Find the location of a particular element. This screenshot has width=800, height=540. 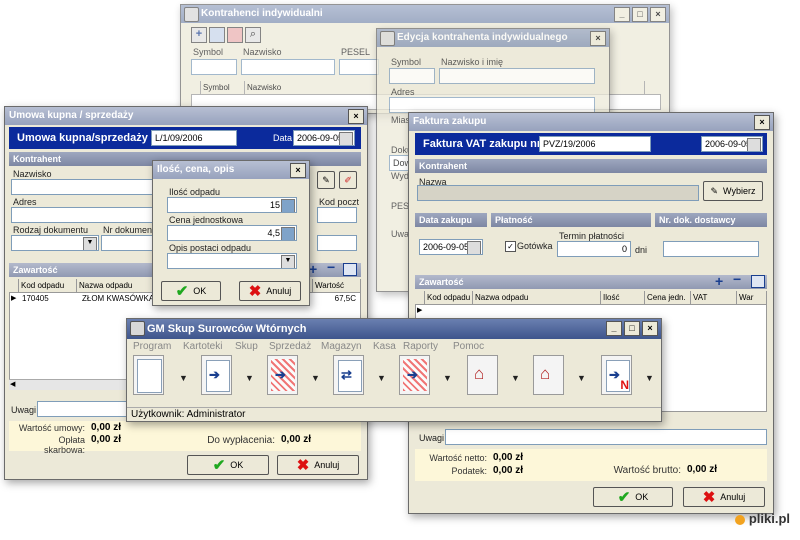

umowa-date-input: 2006-09-05 is located at coordinates (324, 138).